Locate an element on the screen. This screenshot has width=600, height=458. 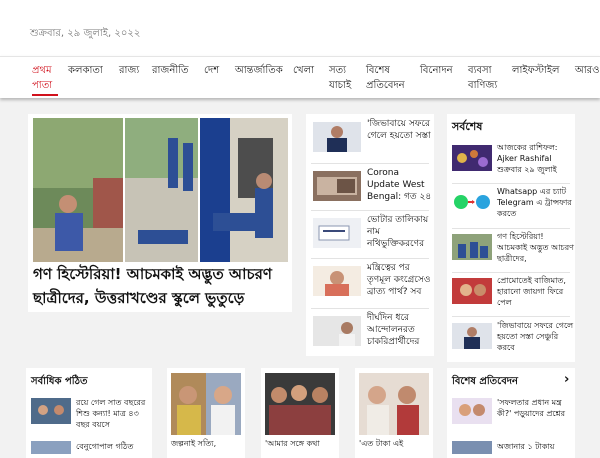
most-read-heading: সর্বাধিক পঠিত is located at coordinates (59, 381).